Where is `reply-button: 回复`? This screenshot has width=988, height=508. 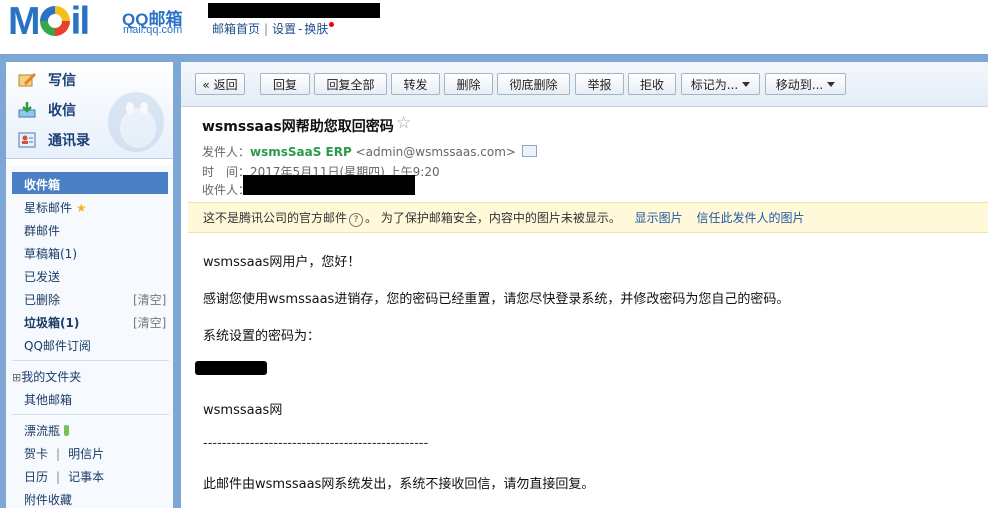
reply-button: 回复 is located at coordinates (285, 84).